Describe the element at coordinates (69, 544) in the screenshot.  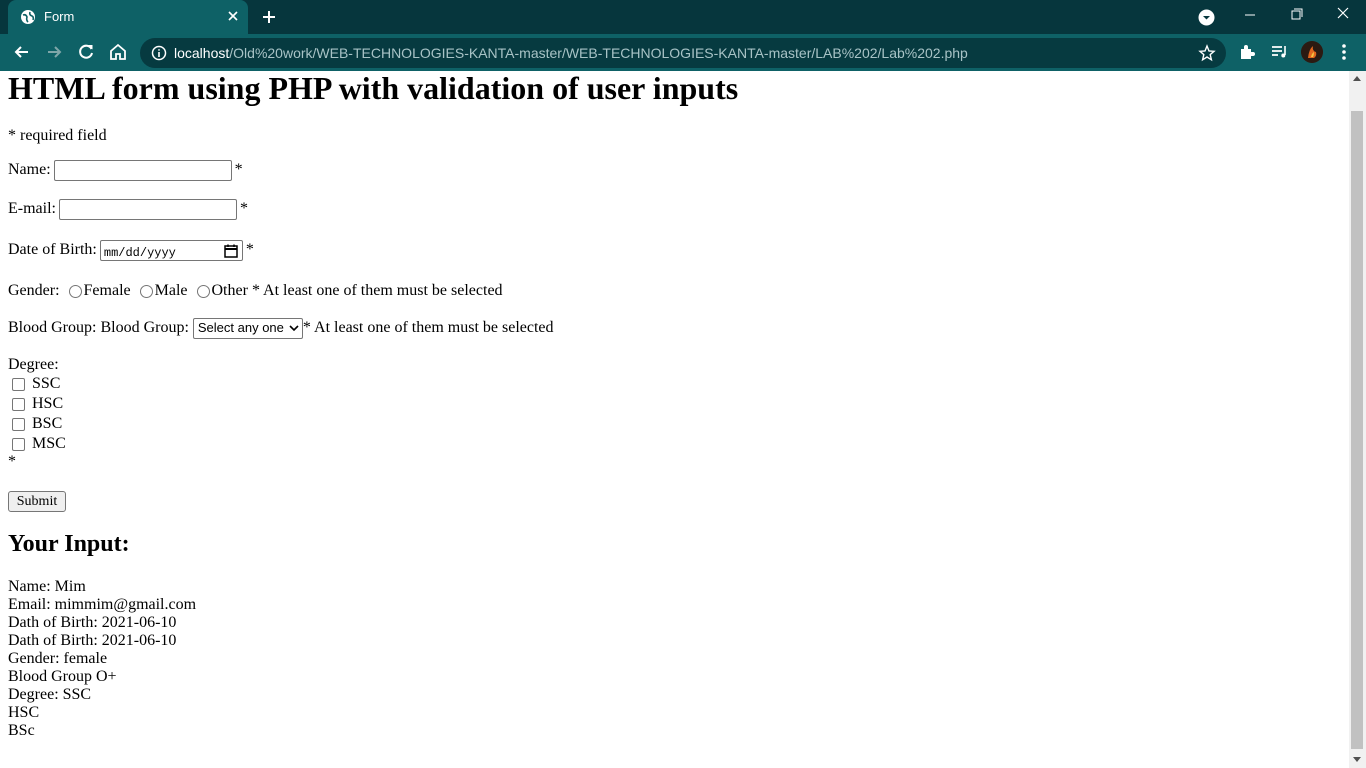
I see `output-heading: Your Input:` at that location.